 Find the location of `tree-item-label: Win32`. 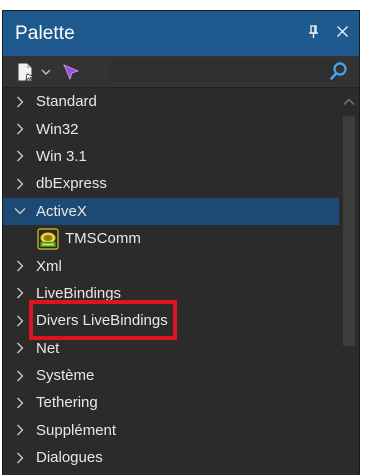

tree-item-label: Win32 is located at coordinates (57, 129).